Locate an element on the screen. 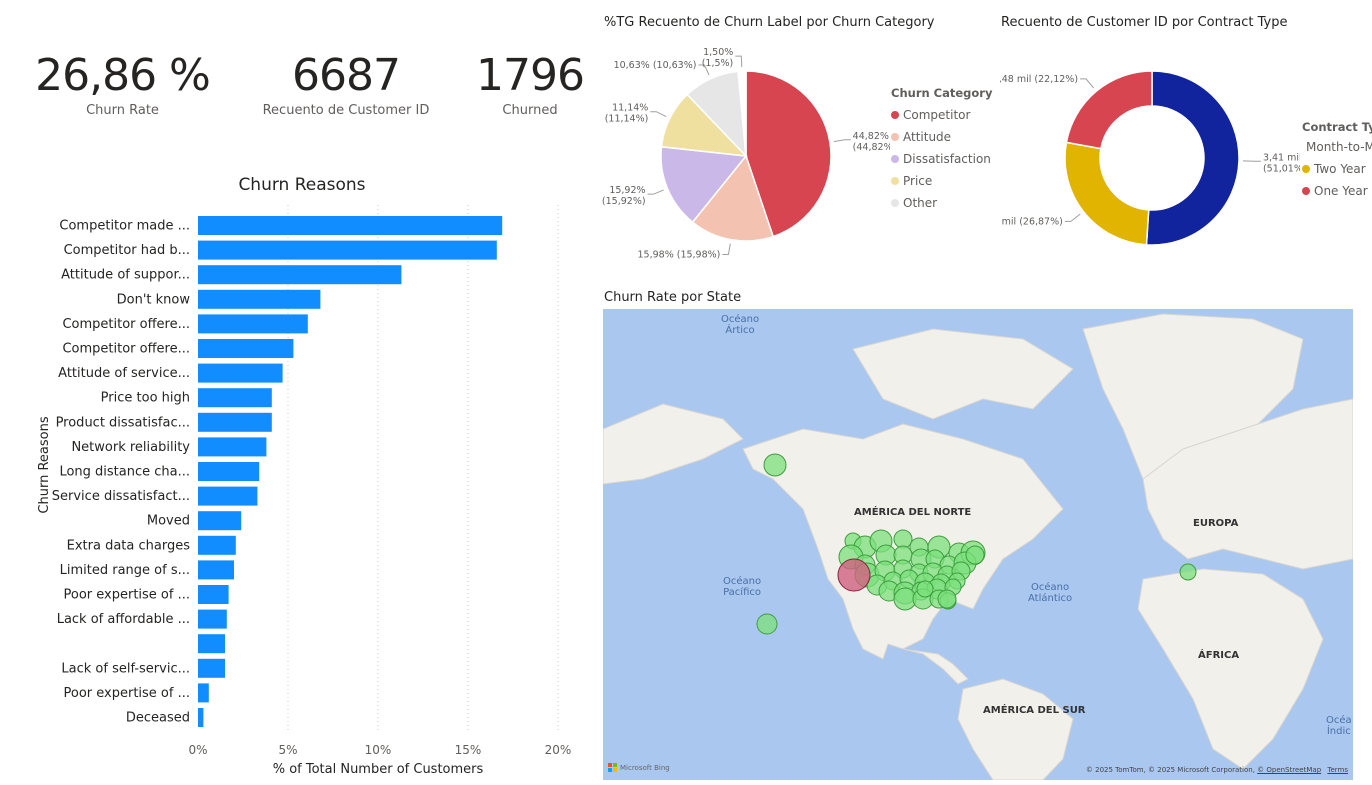 This screenshot has height=785, width=1372. osm-link: © OpenStreetMap is located at coordinates (1289, 770).